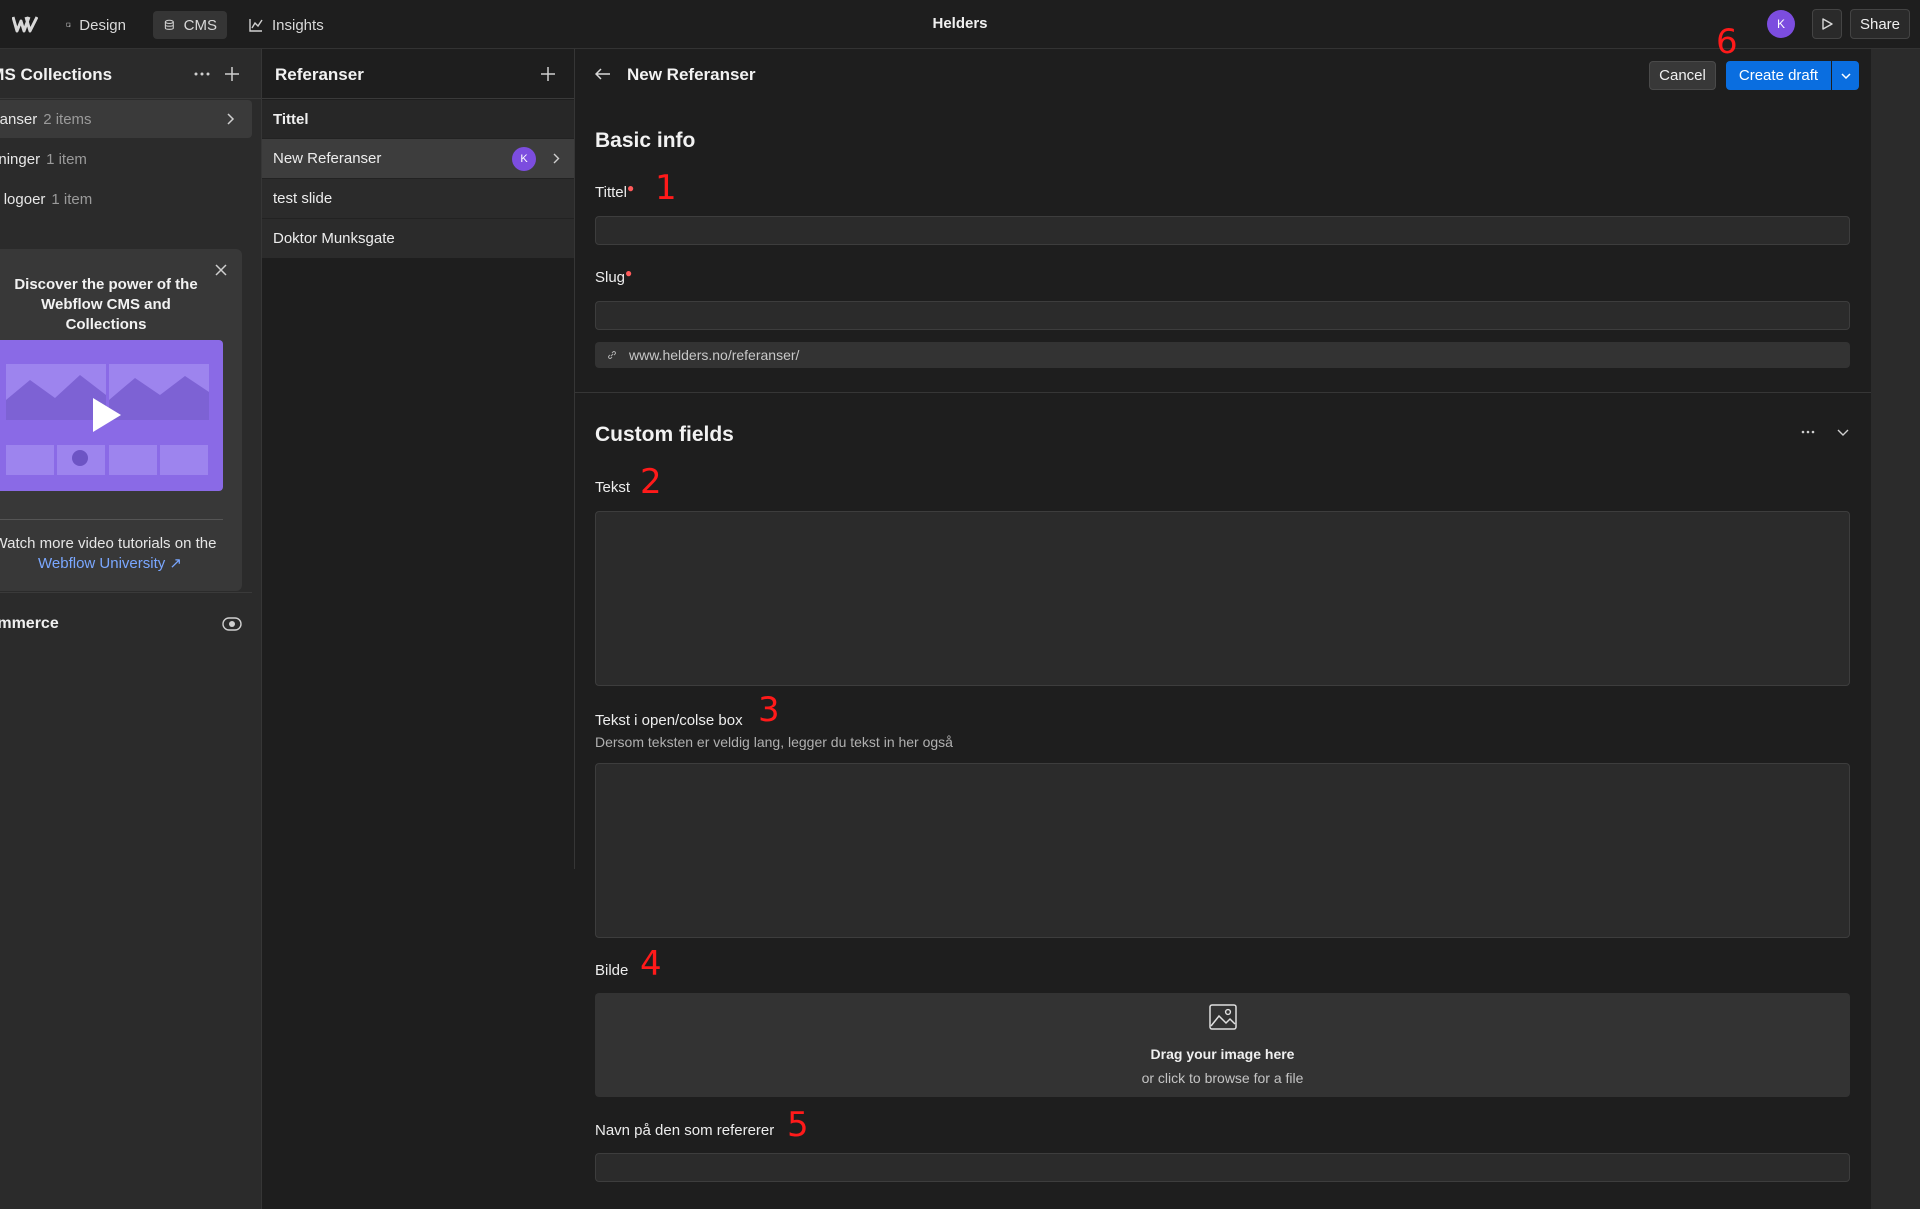 The image size is (1920, 1209). I want to click on promo-watch-text: Watch more video tutorials on the, so click(108, 543).